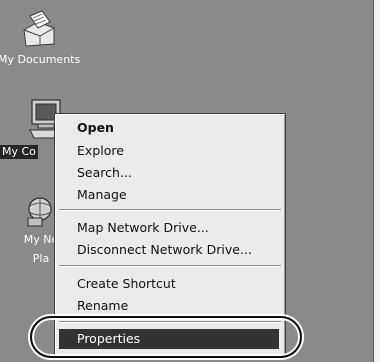  Describe the element at coordinates (102, 195) in the screenshot. I see `menu-item-manage: Manage` at that location.